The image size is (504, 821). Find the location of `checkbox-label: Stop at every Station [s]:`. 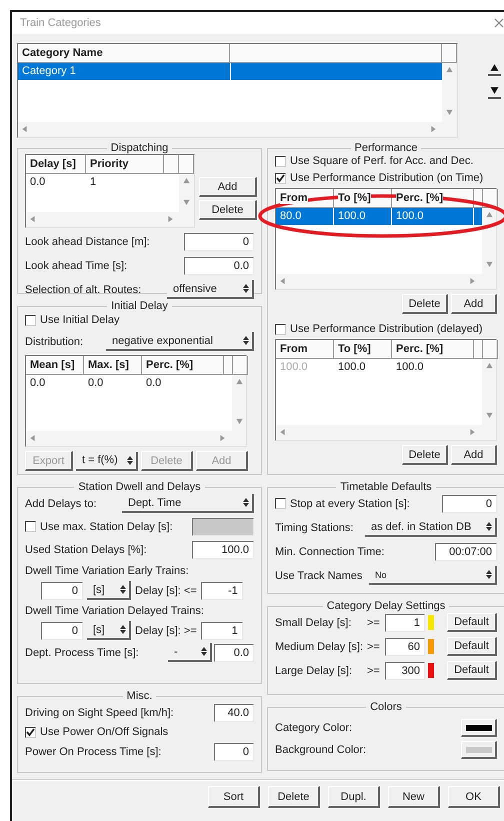

checkbox-label: Stop at every Station [s]: is located at coordinates (350, 504).